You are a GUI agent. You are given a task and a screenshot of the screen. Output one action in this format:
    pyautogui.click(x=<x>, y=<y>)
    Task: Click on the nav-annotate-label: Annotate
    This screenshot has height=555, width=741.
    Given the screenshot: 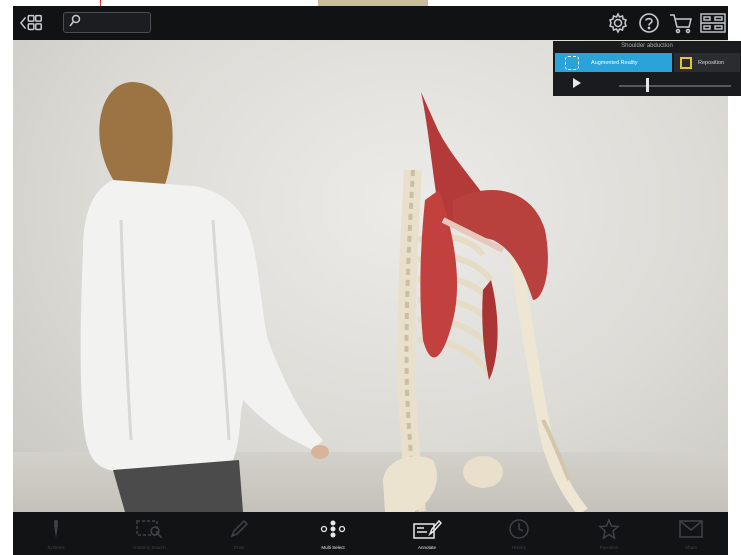 What is the action you would take?
    pyautogui.click(x=426, y=547)
    